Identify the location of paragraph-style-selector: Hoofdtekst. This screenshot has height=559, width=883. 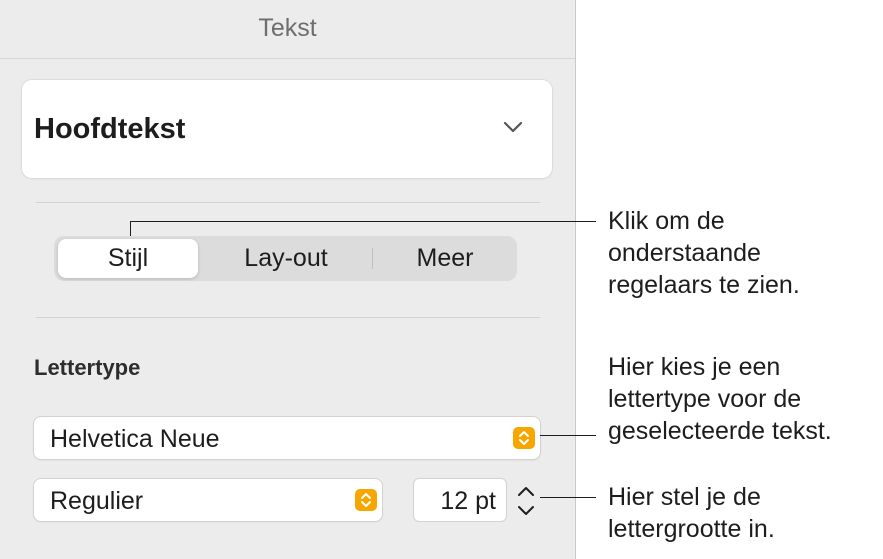
(287, 129).